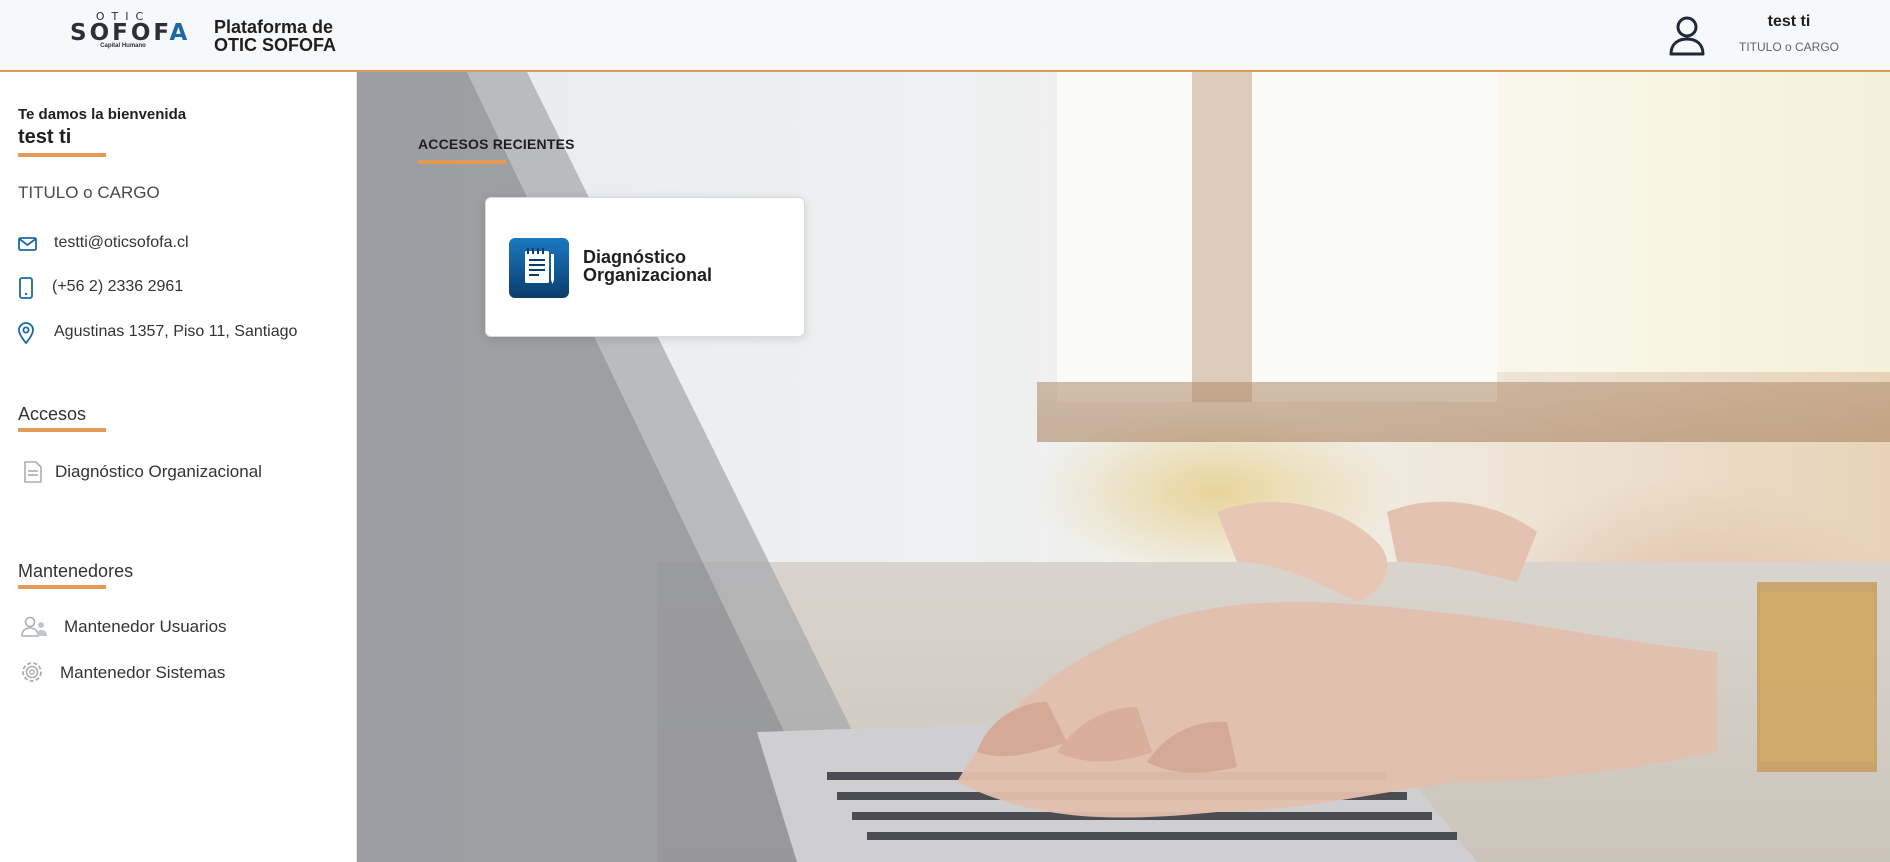 This screenshot has width=1890, height=862. Describe the element at coordinates (143, 672) in the screenshot. I see `sidebar-item-label: Mantenedor Sistemas` at that location.